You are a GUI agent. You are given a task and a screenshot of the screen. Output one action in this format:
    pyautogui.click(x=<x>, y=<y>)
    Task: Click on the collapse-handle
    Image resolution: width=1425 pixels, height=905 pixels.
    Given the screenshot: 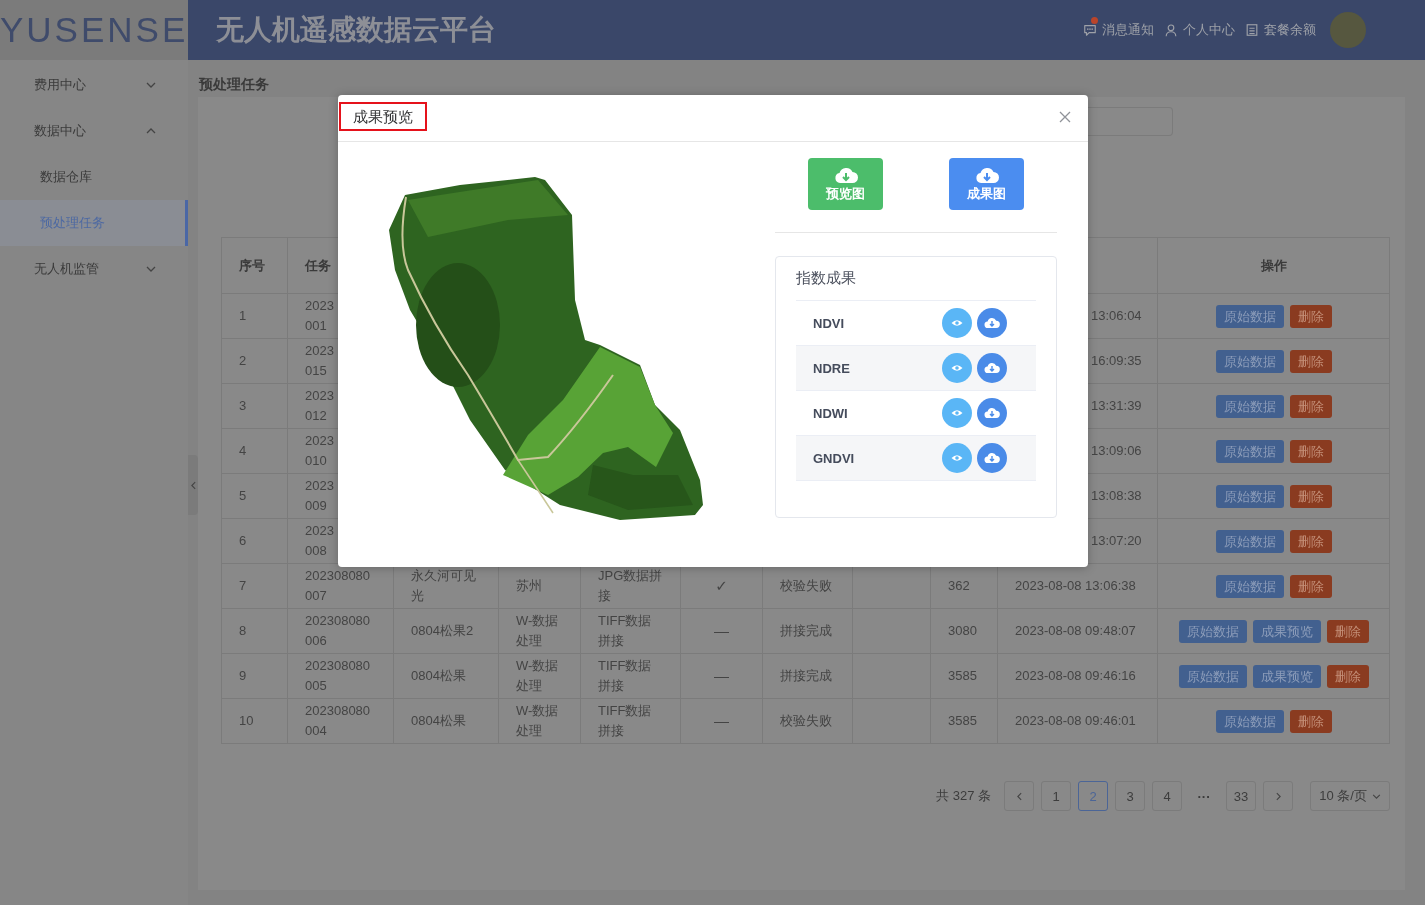 What is the action you would take?
    pyautogui.click(x=193, y=485)
    